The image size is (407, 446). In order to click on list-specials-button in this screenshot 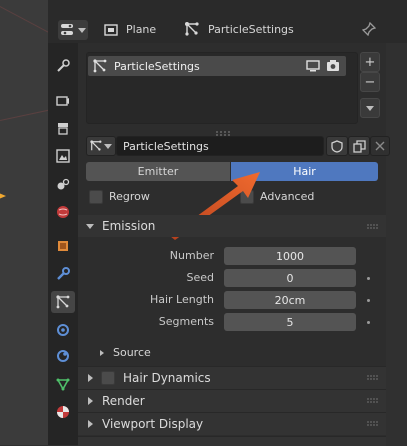, I will do `click(370, 108)`.